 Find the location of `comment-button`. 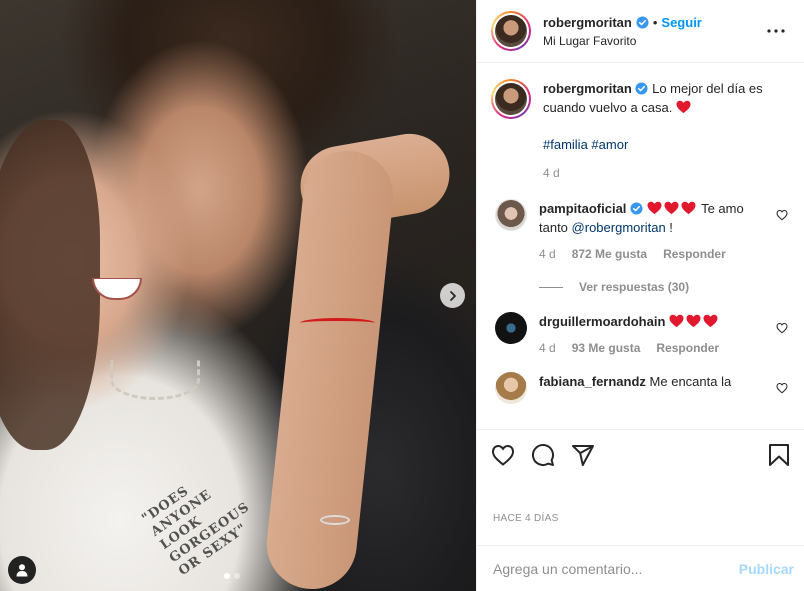

comment-button is located at coordinates (551, 455).